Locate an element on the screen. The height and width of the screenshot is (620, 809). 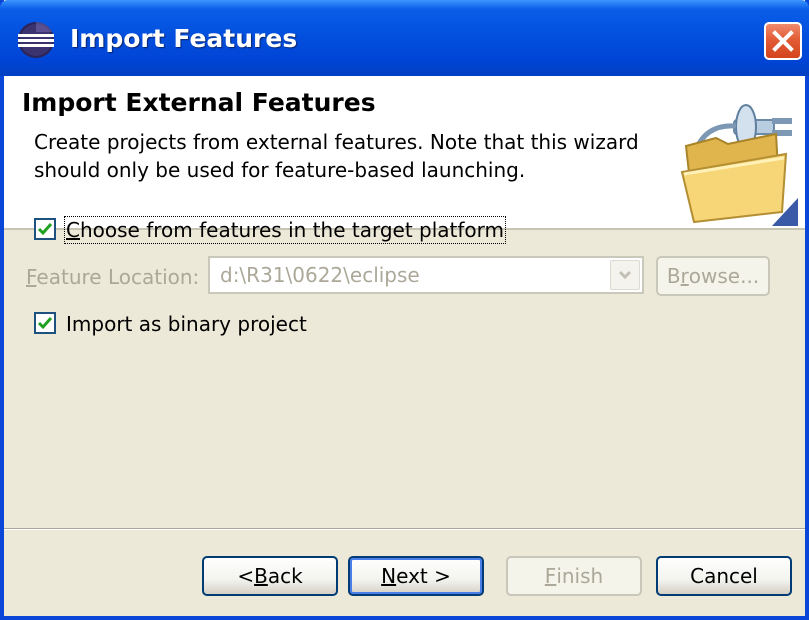
btn-text: ext > is located at coordinates (423, 576).